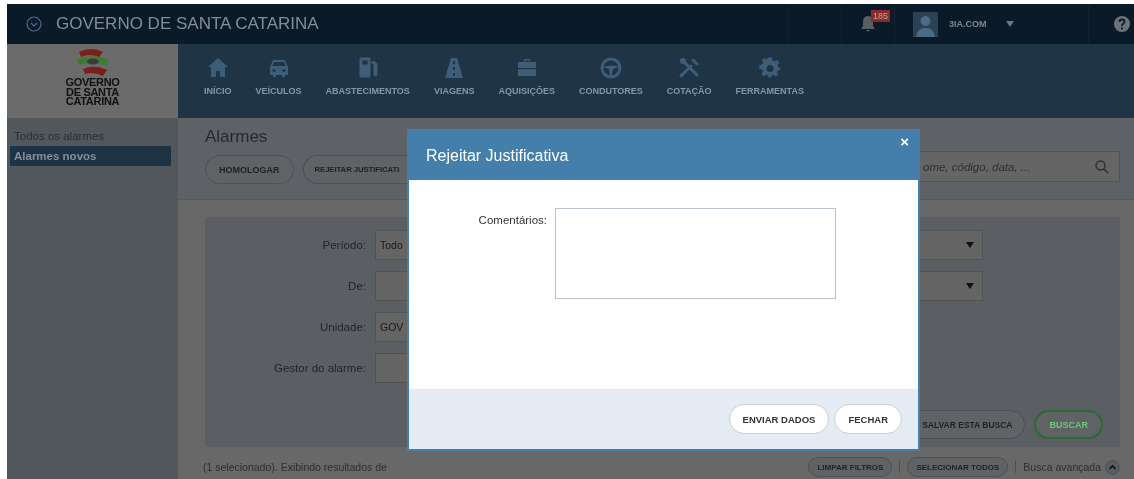 The image size is (1134, 479). What do you see at coordinates (236, 137) in the screenshot?
I see `page-title: Alarmes` at bounding box center [236, 137].